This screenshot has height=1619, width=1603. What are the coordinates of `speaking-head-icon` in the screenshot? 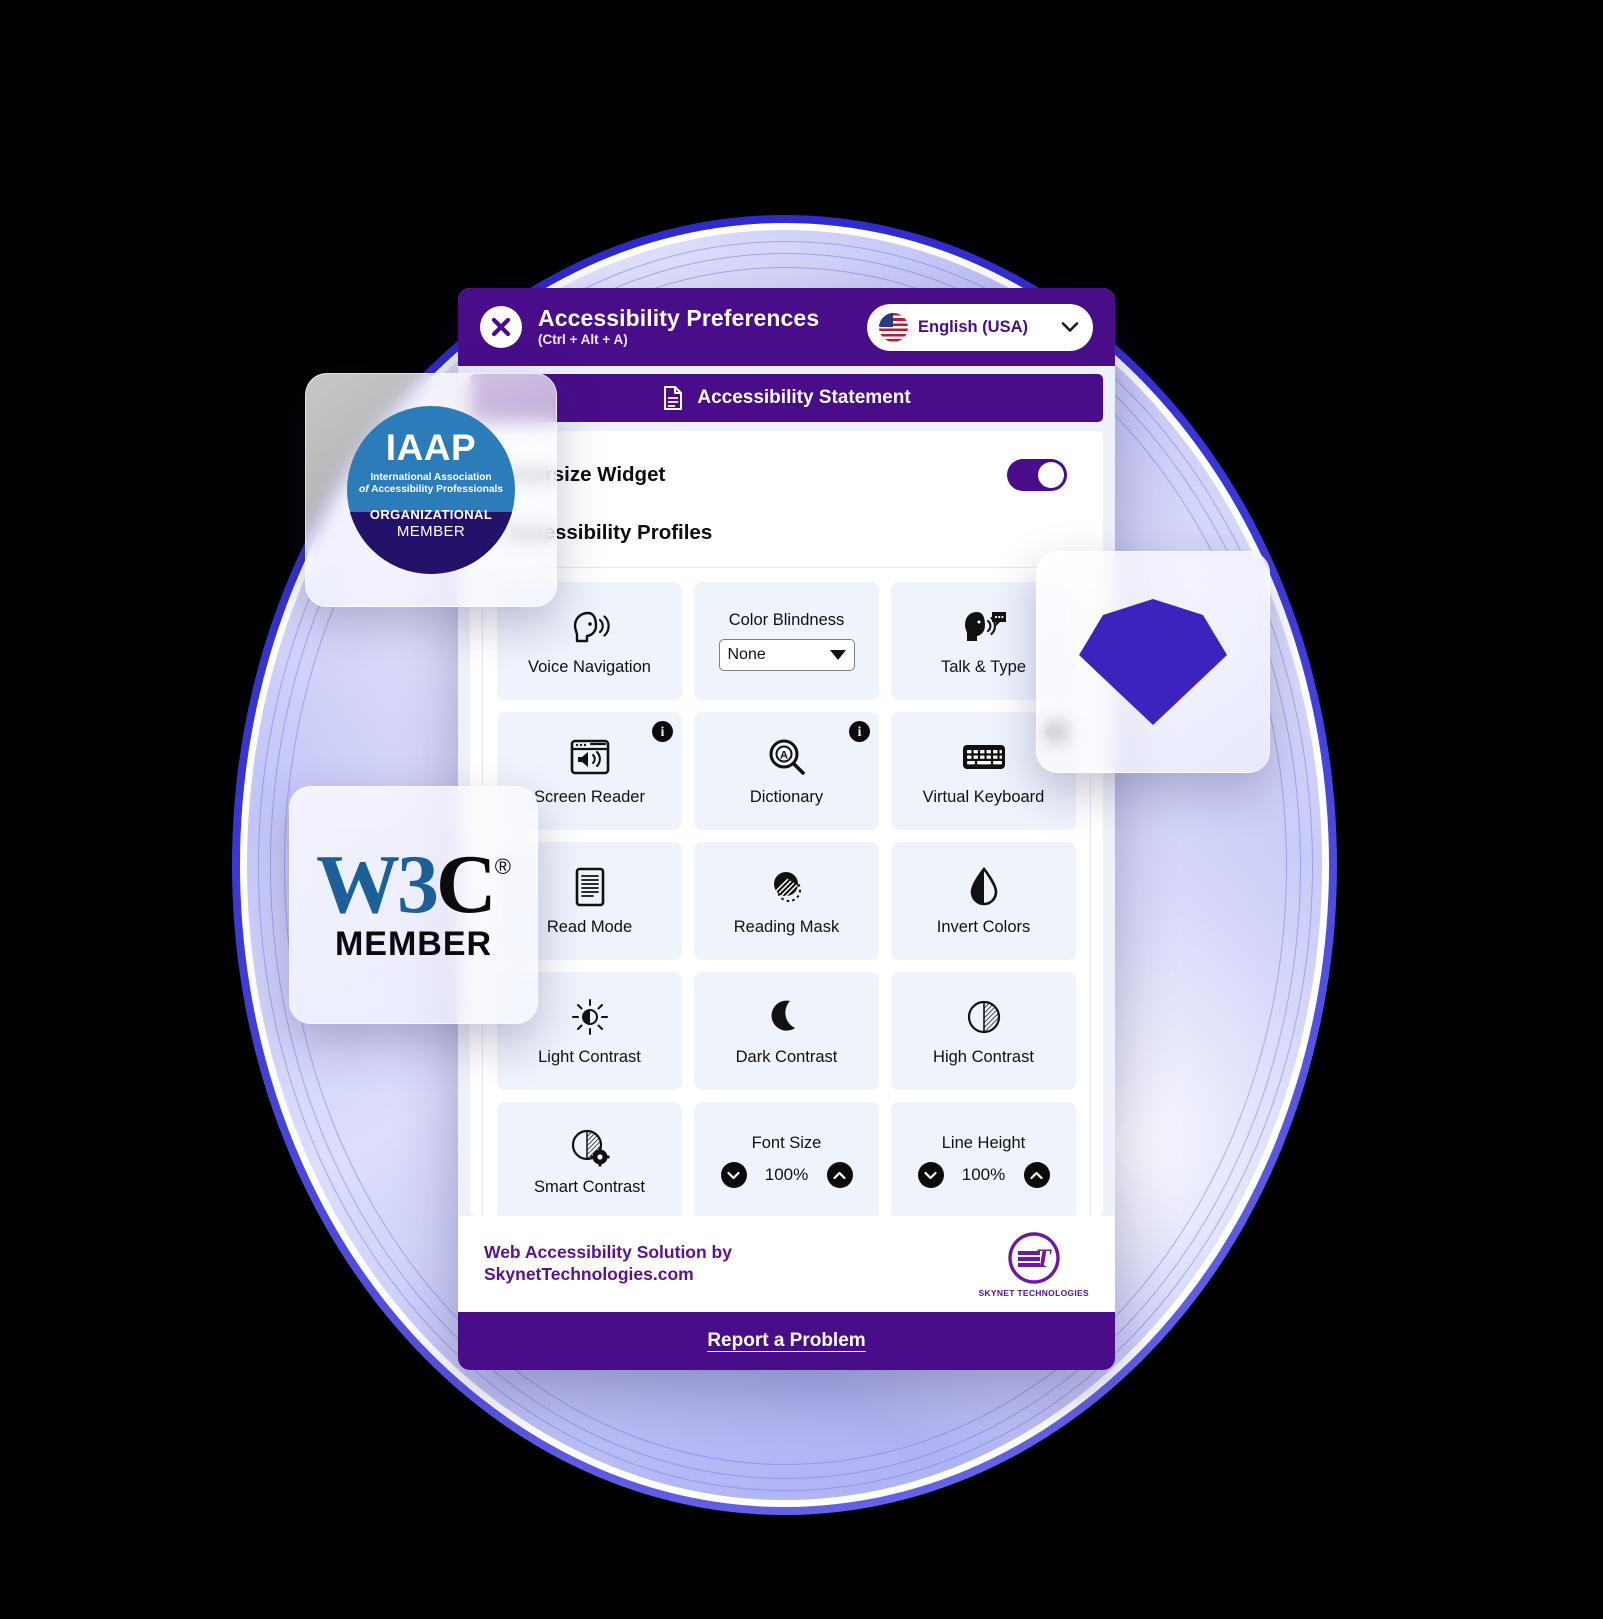 It's located at (590, 627).